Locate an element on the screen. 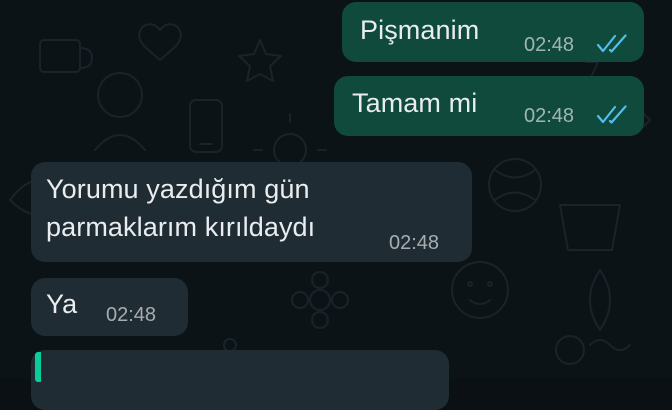 This screenshot has height=410, width=672. message-text: Ya is located at coordinates (62, 304).